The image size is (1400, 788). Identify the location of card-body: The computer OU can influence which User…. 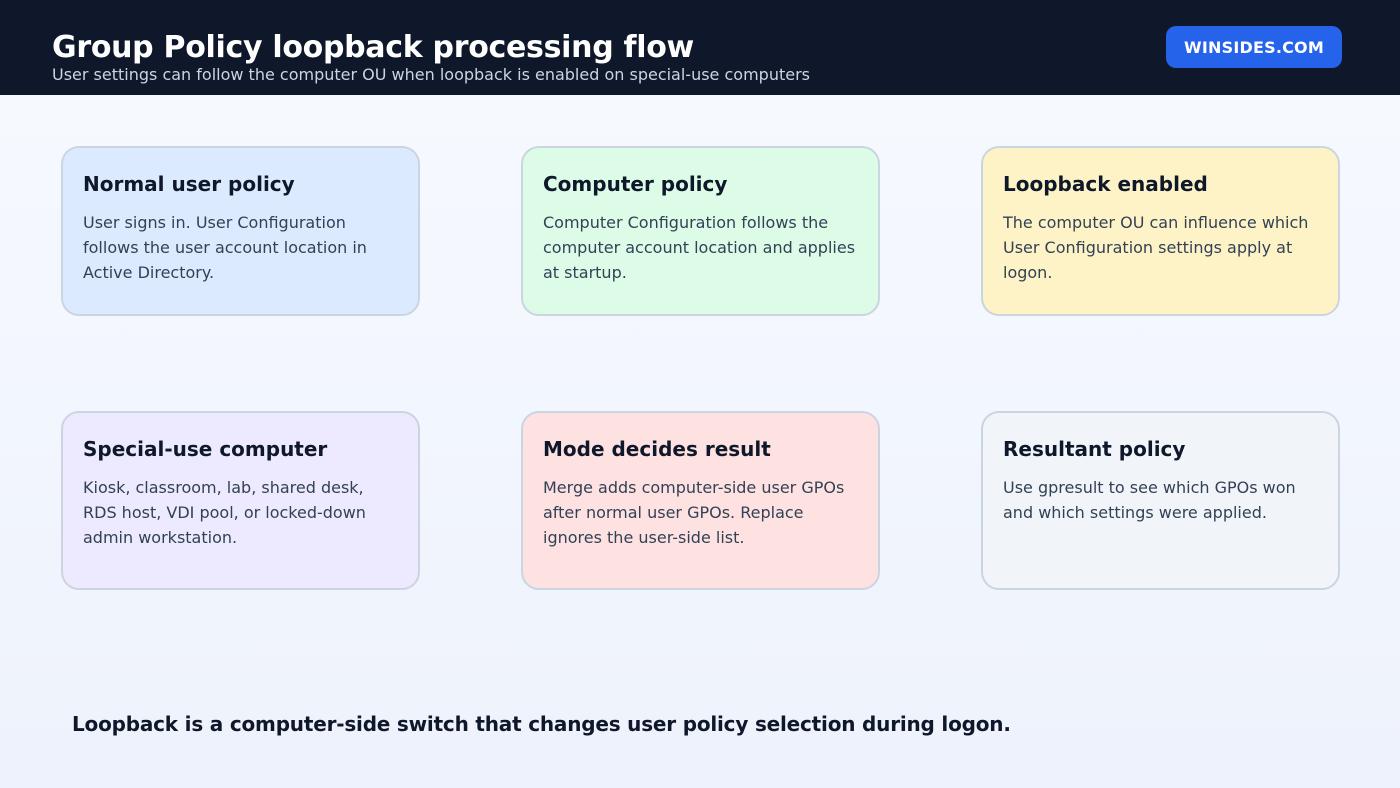
(1156, 247).